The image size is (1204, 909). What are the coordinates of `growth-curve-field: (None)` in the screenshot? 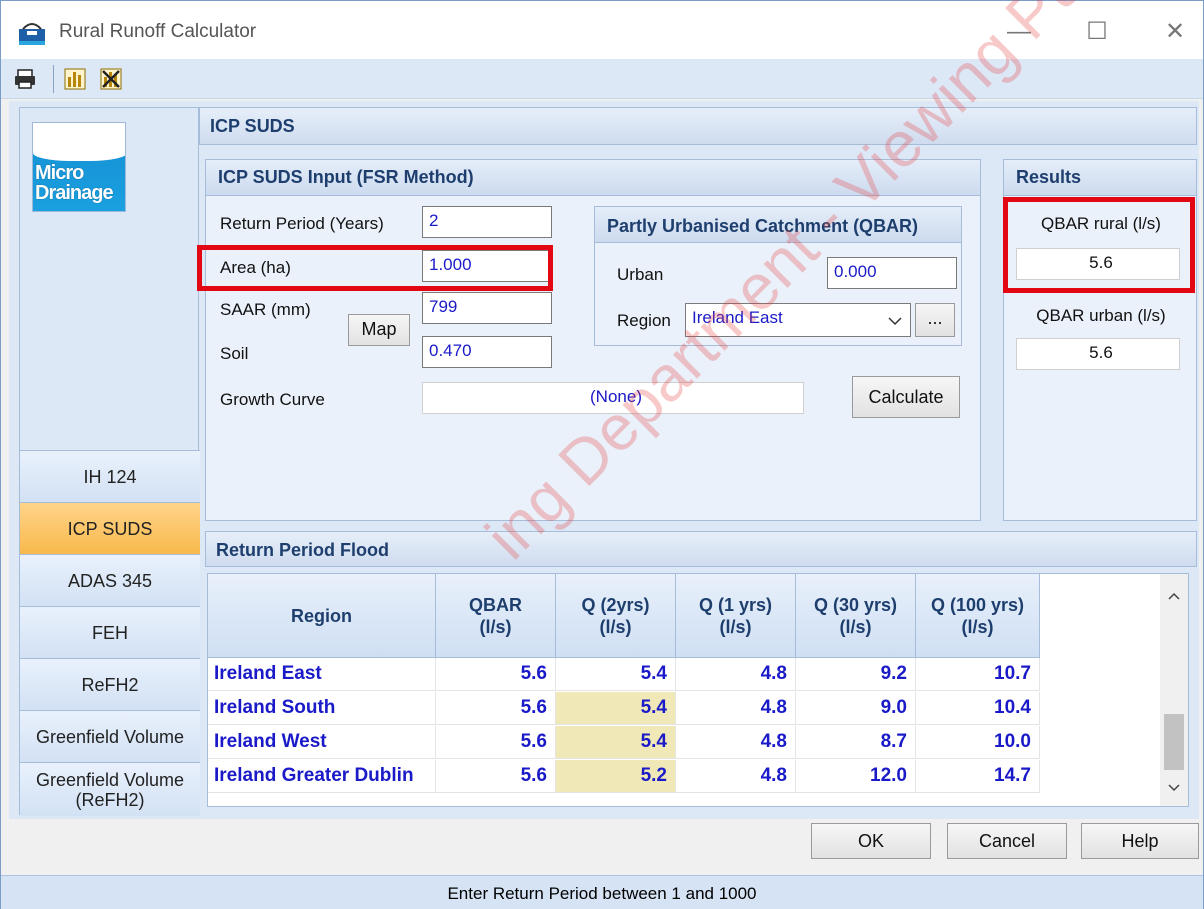 It's located at (613, 398).